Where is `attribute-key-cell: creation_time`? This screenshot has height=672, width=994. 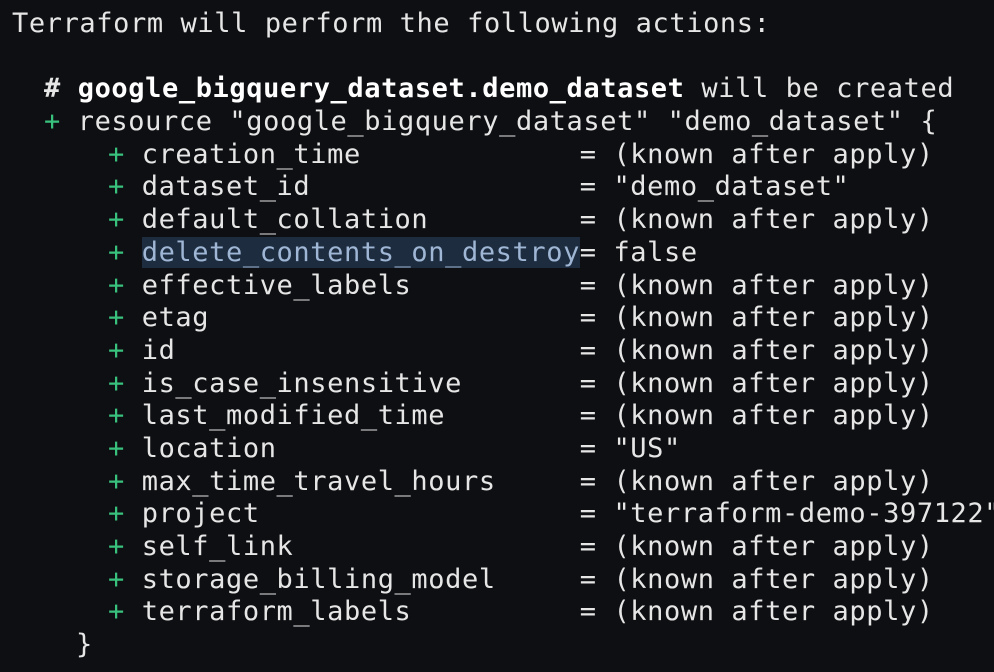 attribute-key-cell: creation_time is located at coordinates (361, 155).